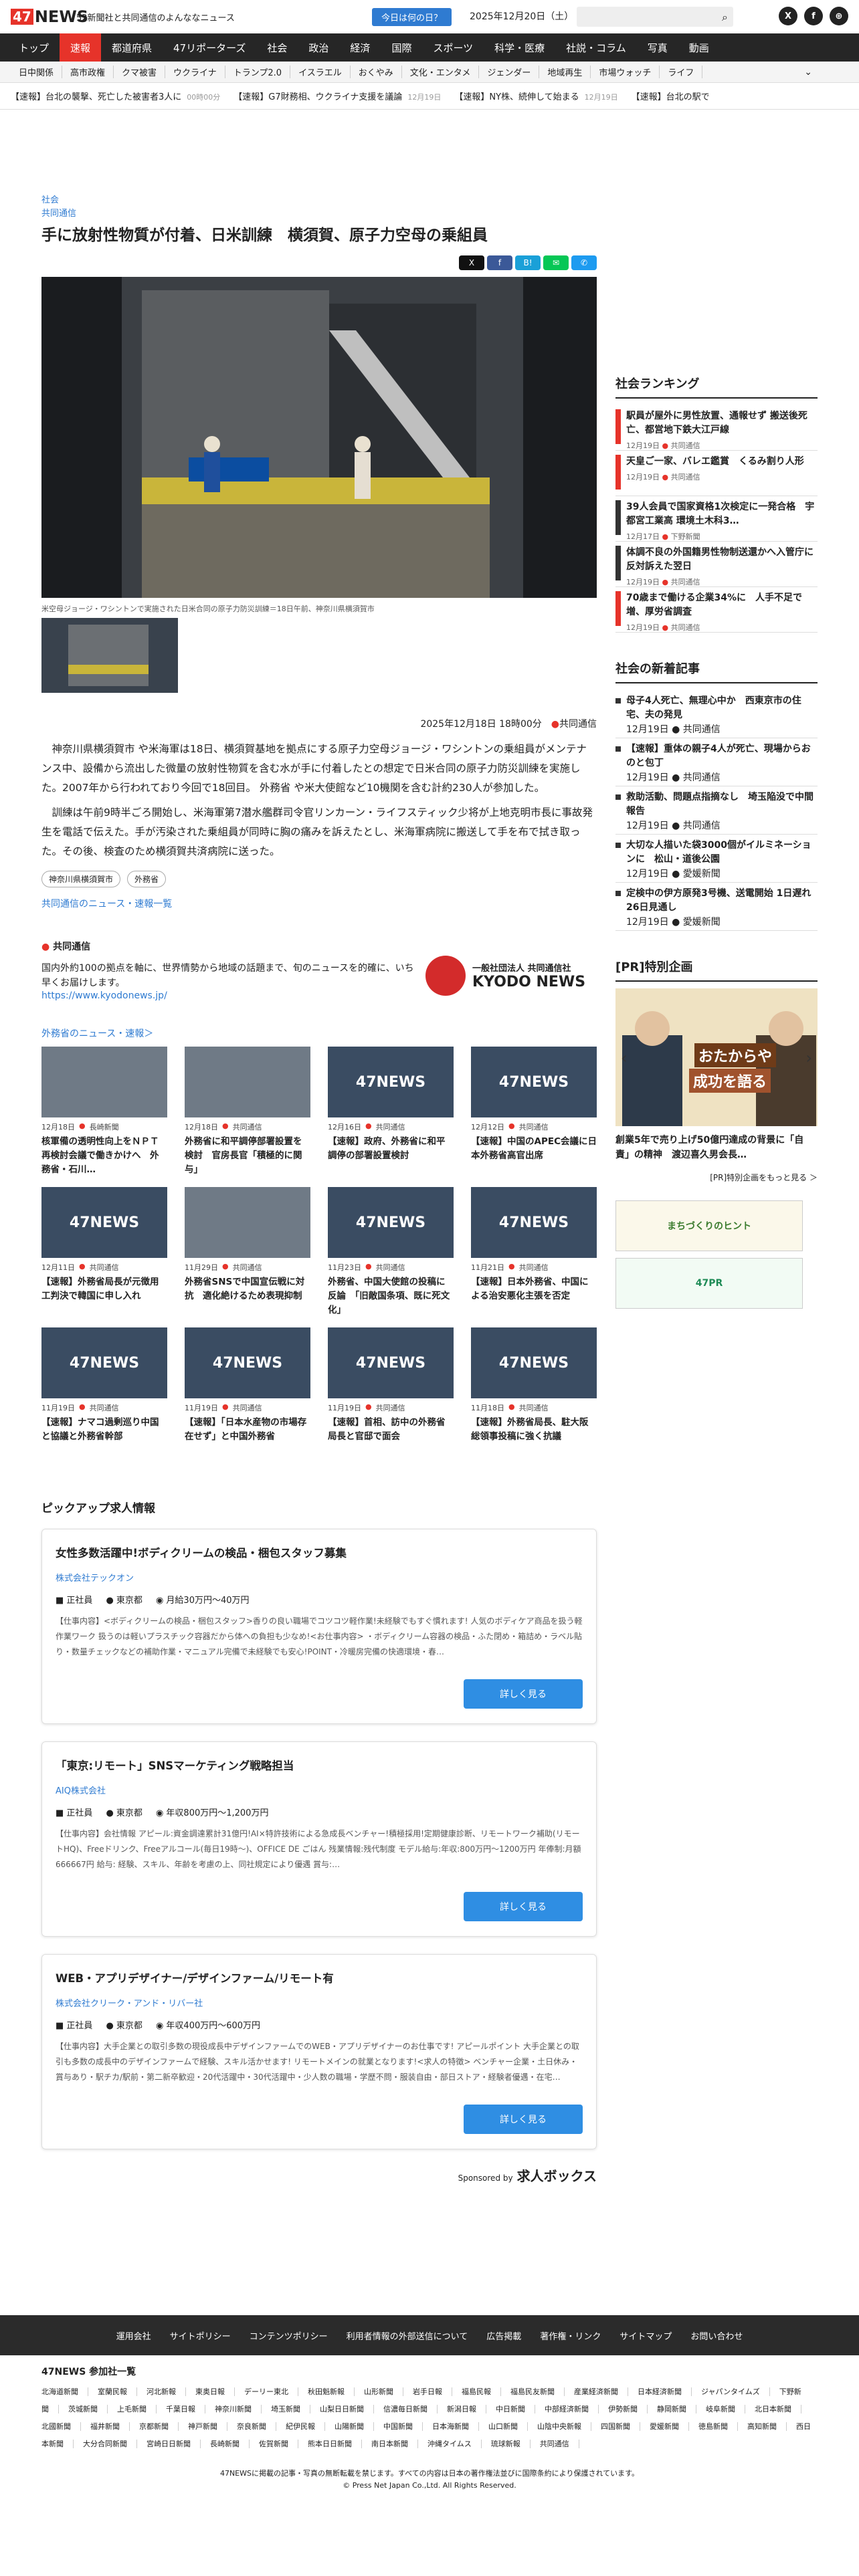 Image resolution: width=859 pixels, height=2576 pixels. Describe the element at coordinates (278, 2444) in the screenshot. I see `participant-link: 佐賀新聞` at that location.